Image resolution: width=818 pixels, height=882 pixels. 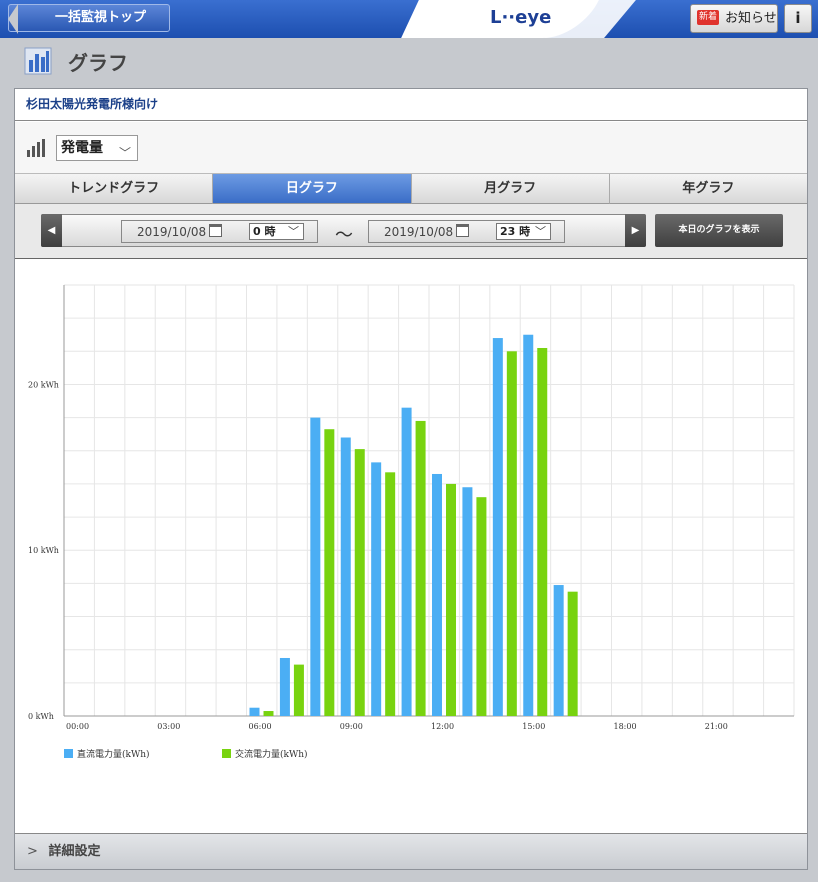 What do you see at coordinates (36, 148) in the screenshot?
I see `bar-chart-icon` at bounding box center [36, 148].